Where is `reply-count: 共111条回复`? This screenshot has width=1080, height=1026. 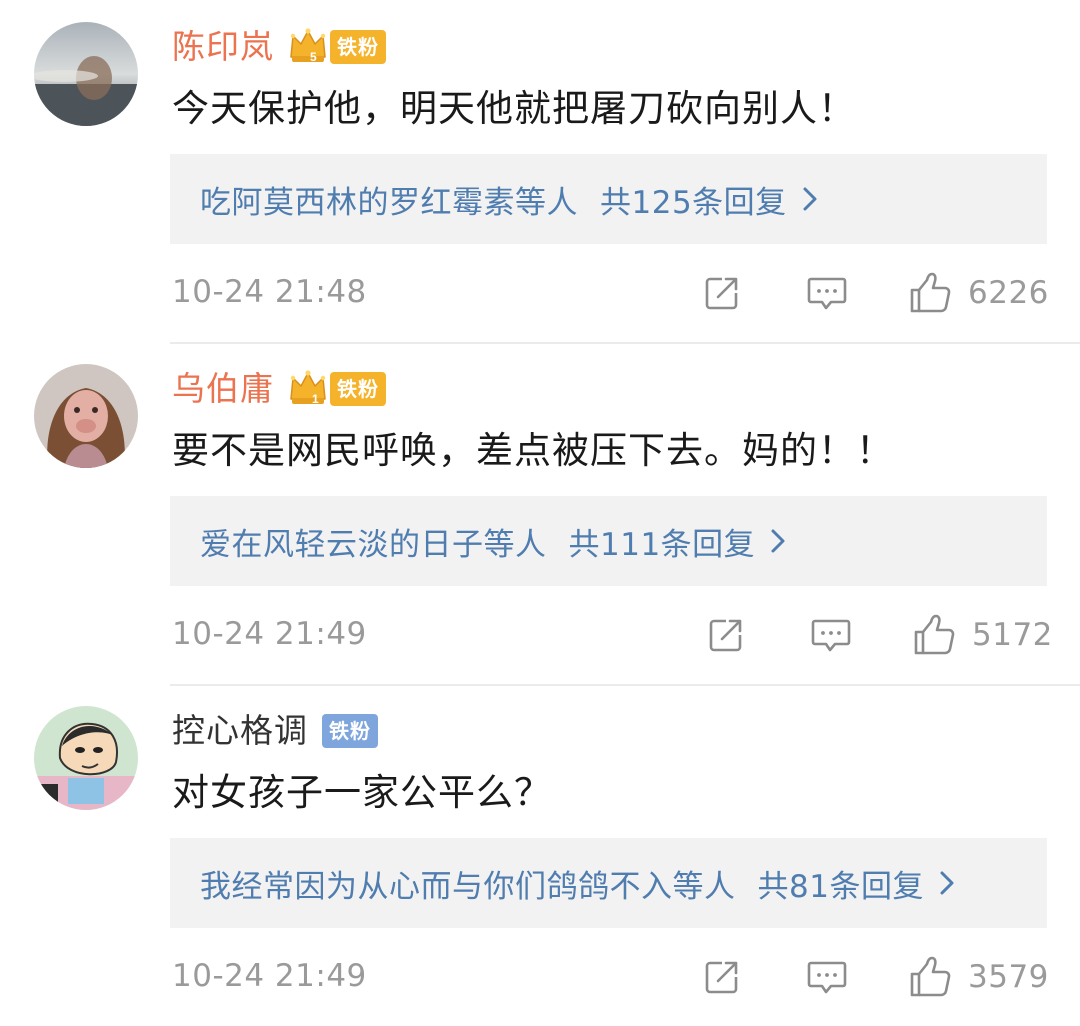
reply-count: 共111条回复 is located at coordinates (662, 544).